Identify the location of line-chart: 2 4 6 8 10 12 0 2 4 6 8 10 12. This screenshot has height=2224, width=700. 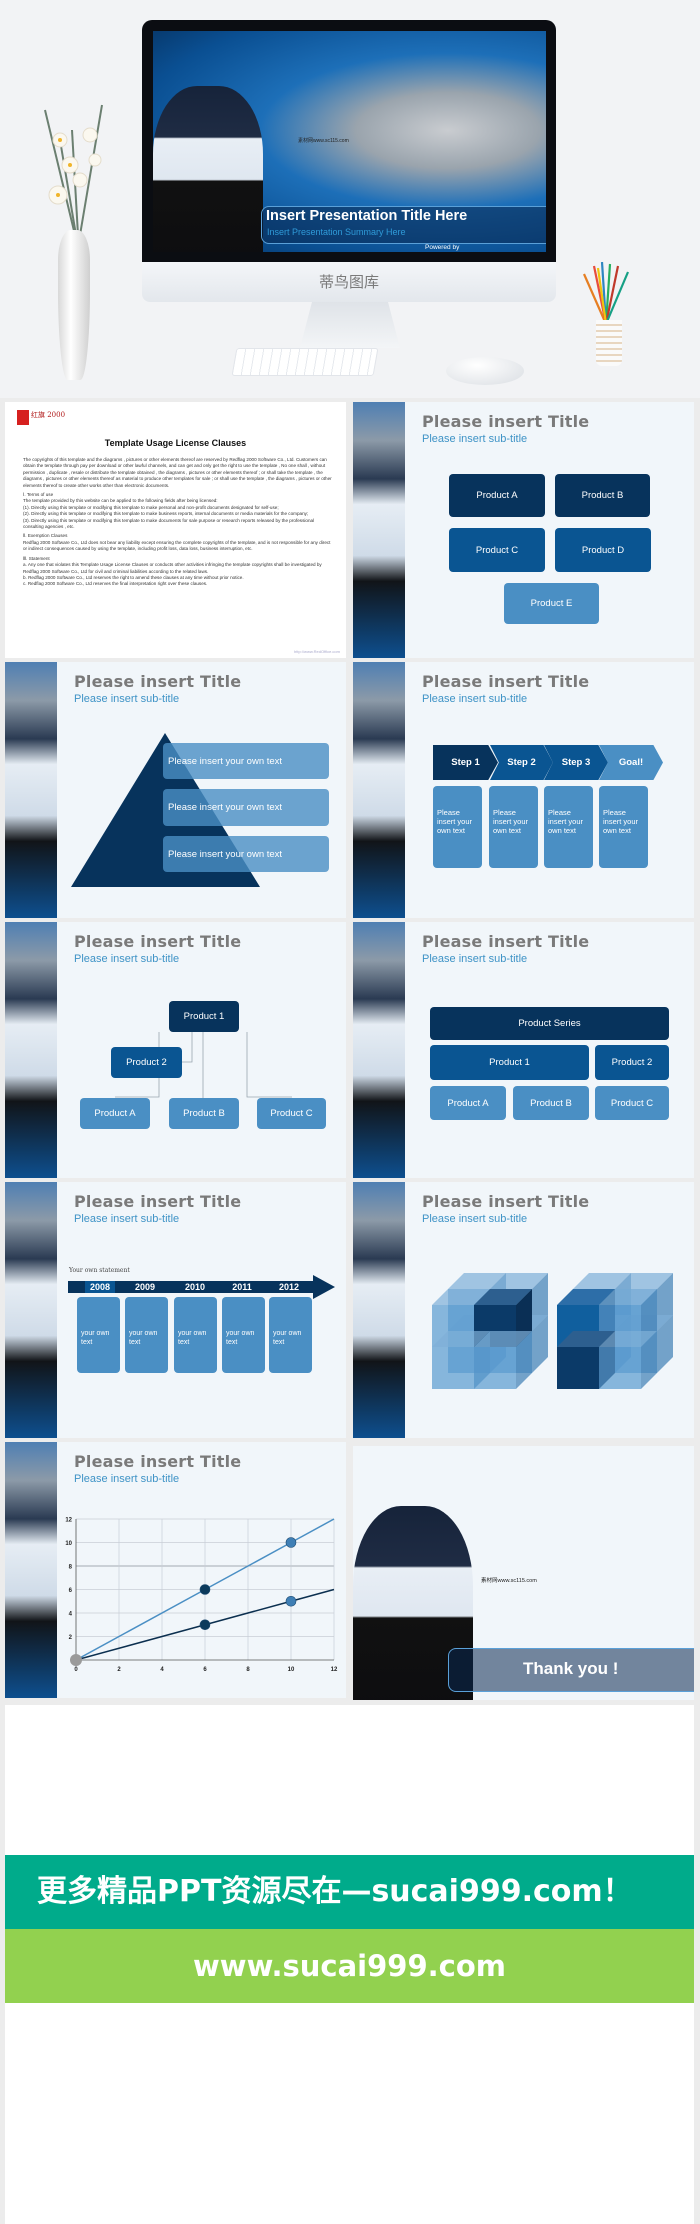
(201, 1596).